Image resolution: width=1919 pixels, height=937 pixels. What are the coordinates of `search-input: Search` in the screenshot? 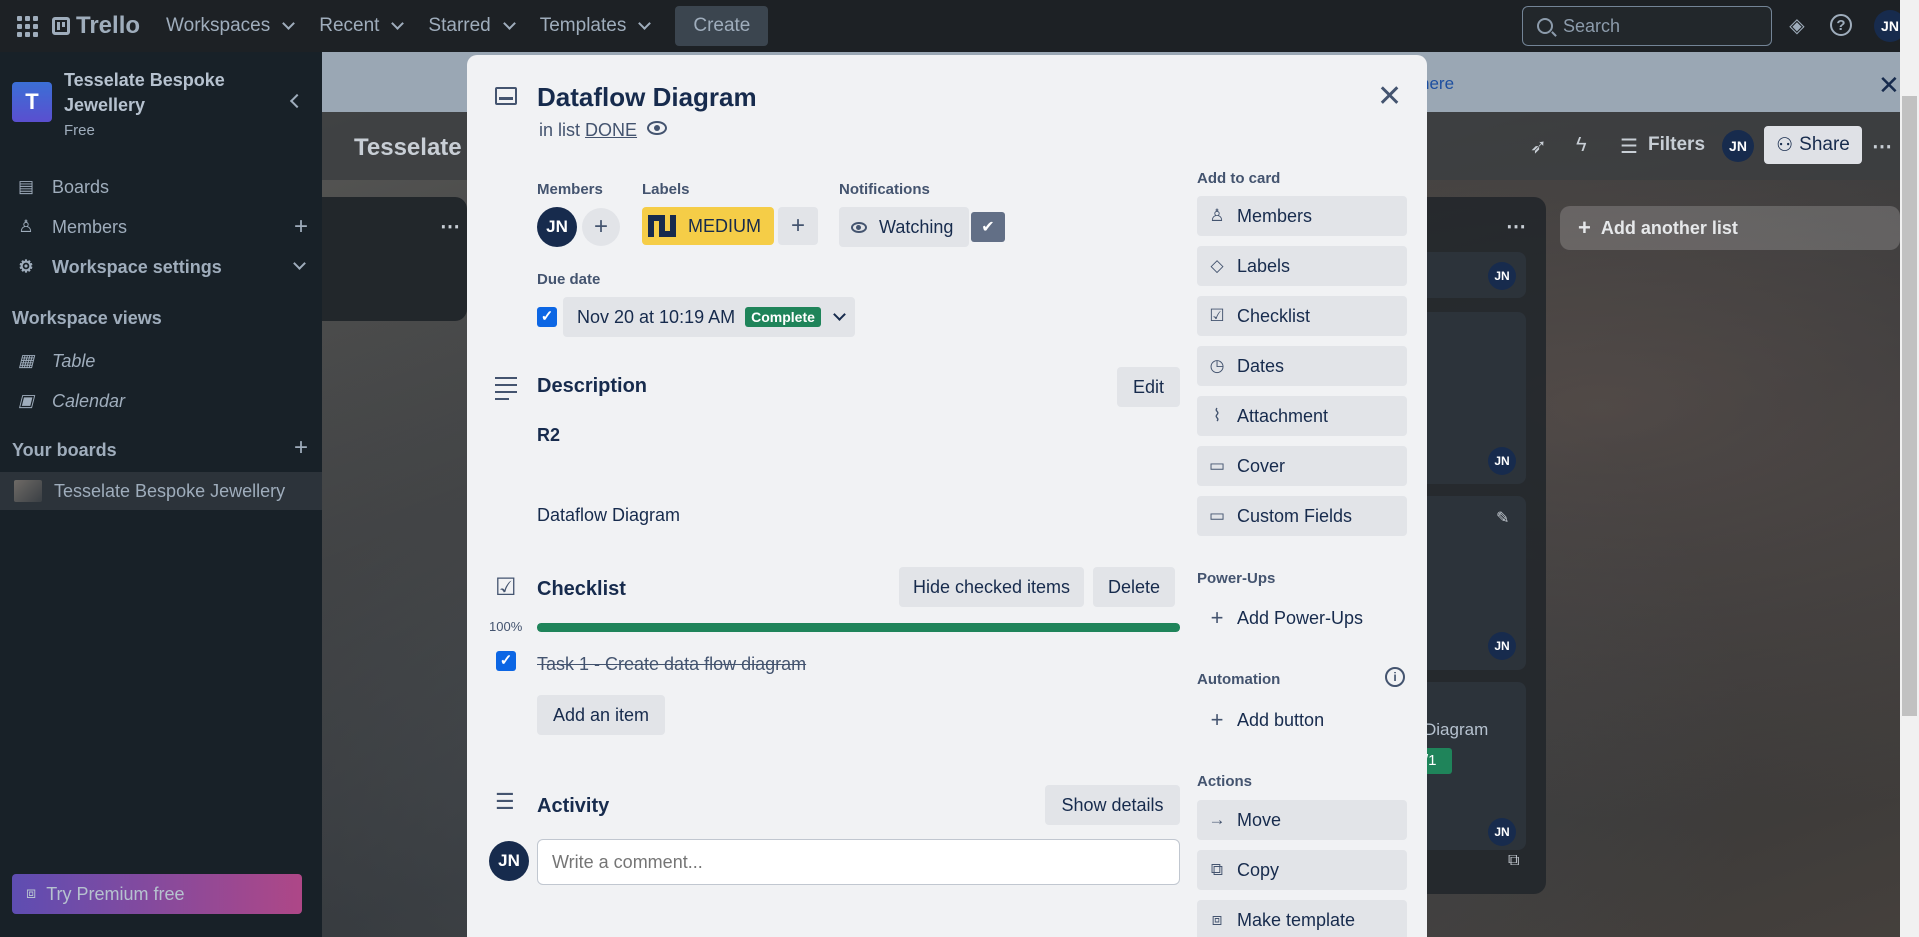 It's located at (1647, 26).